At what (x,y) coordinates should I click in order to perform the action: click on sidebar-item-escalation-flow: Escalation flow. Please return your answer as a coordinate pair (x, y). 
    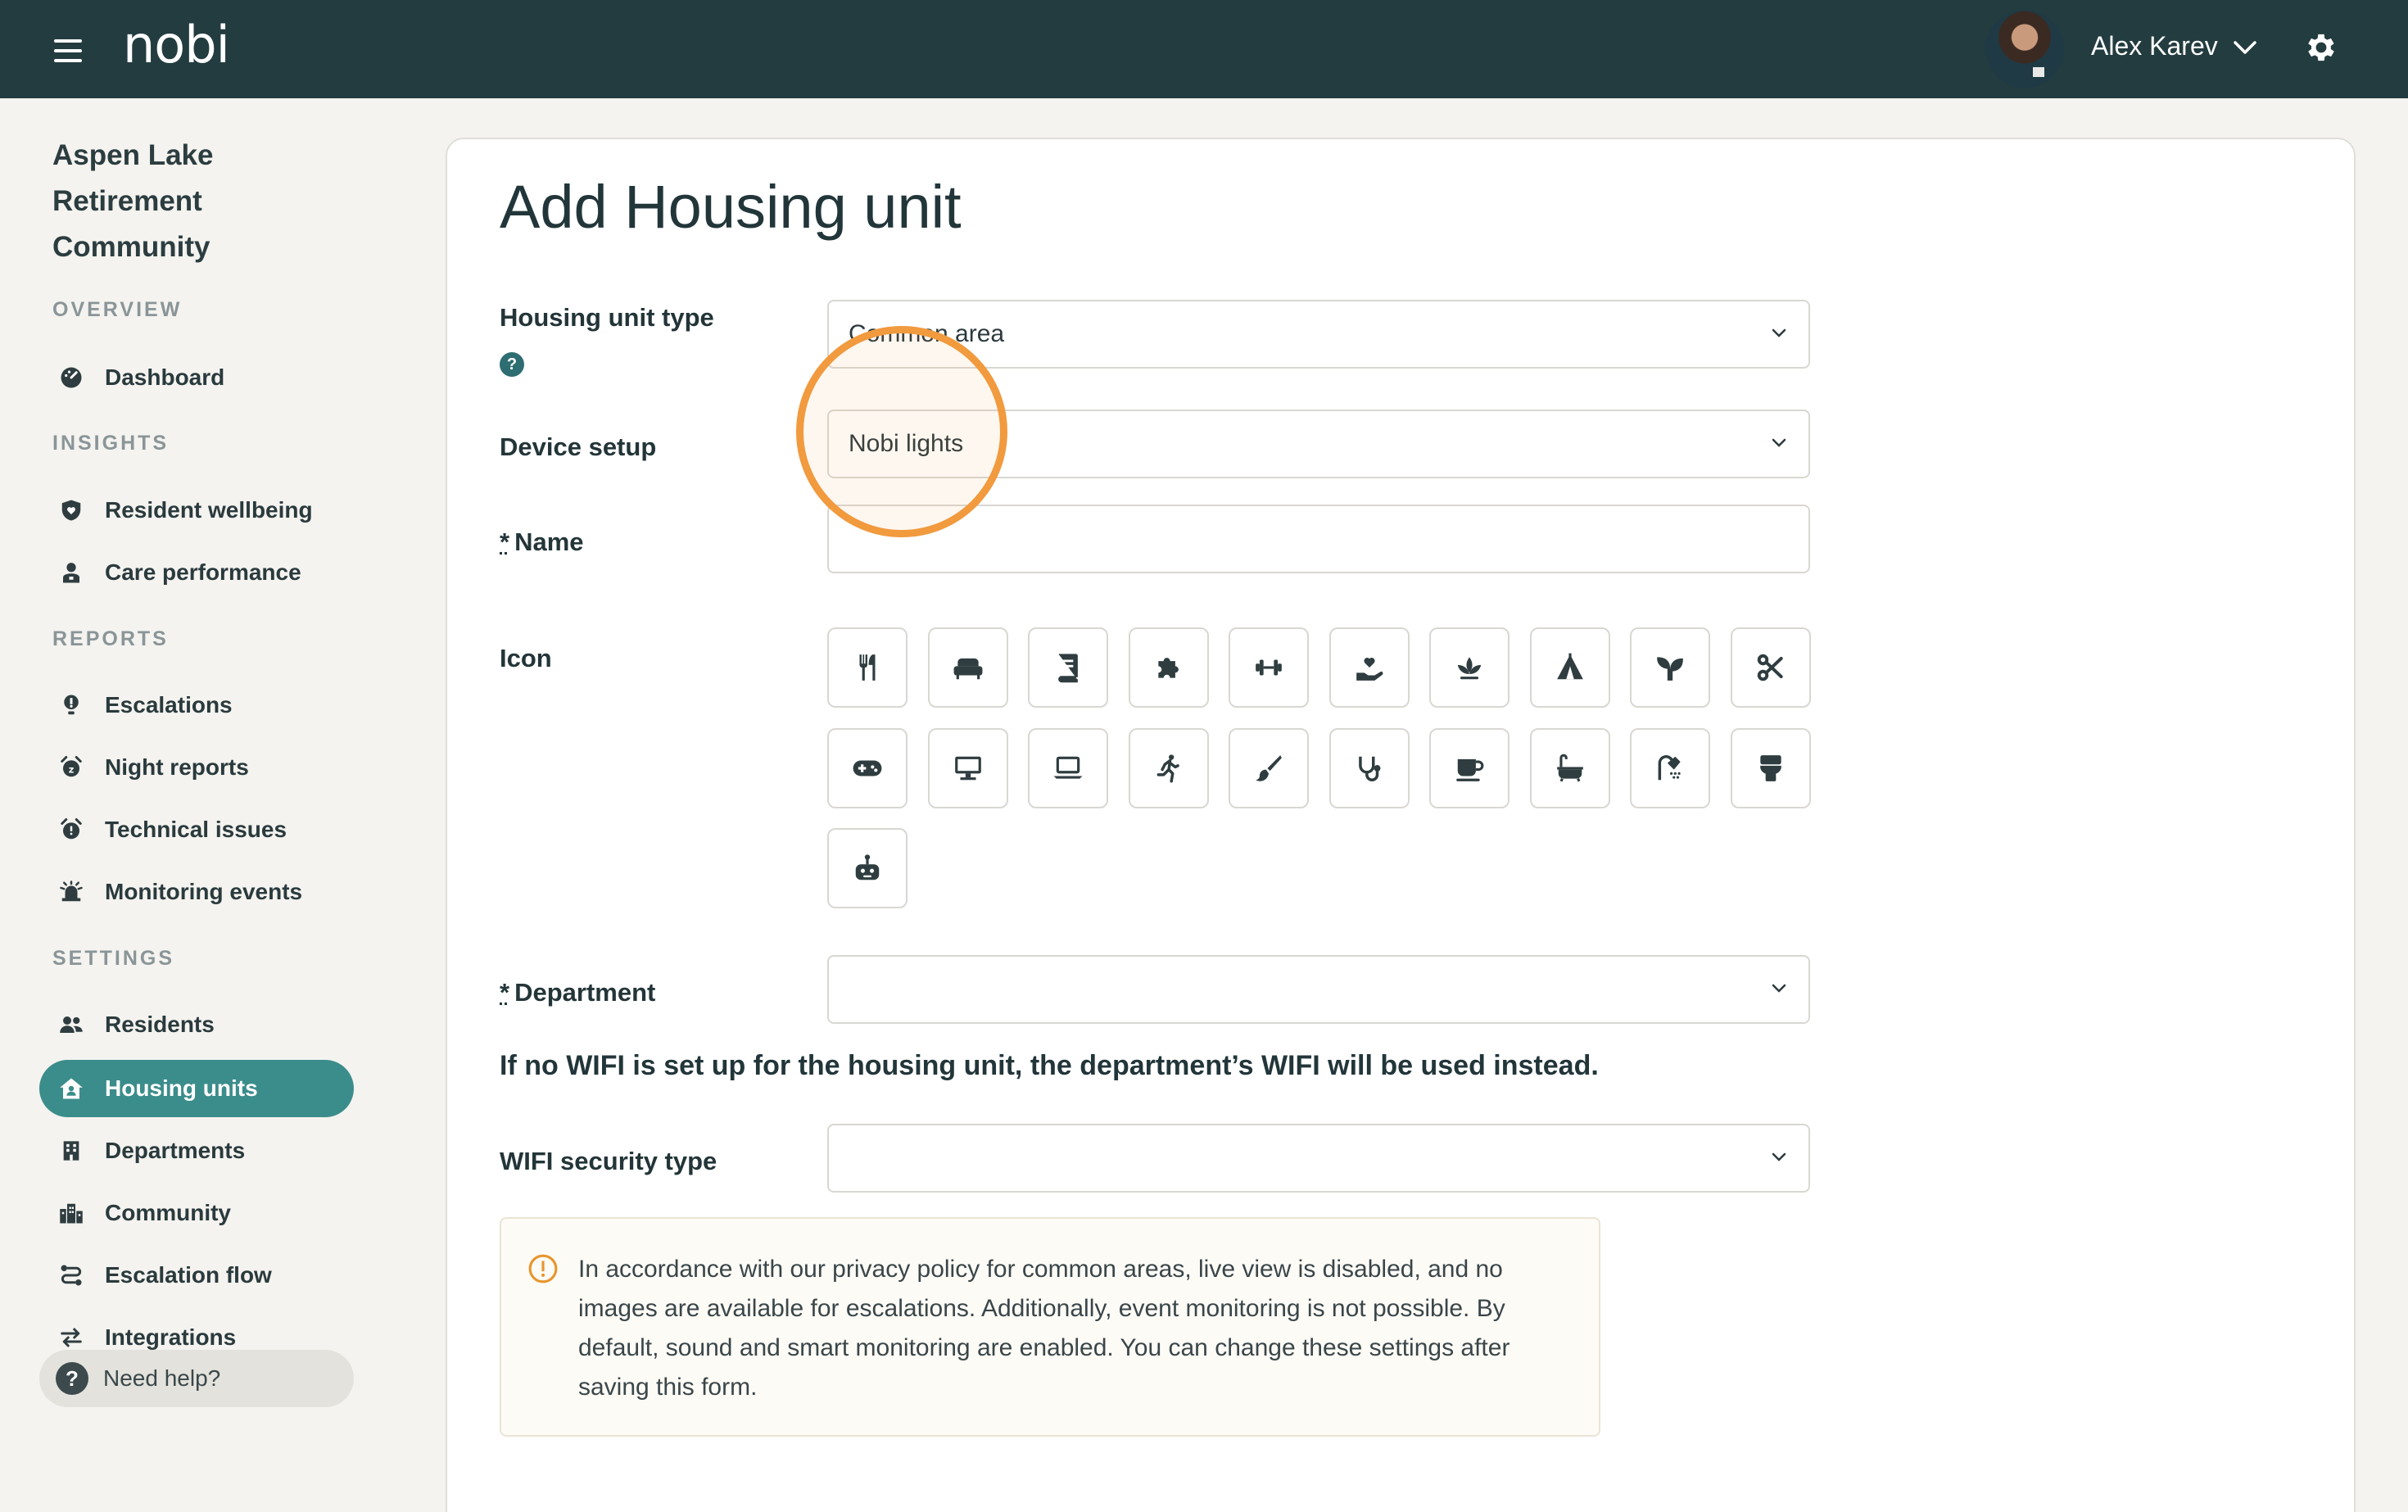
    Looking at the image, I should click on (196, 1276).